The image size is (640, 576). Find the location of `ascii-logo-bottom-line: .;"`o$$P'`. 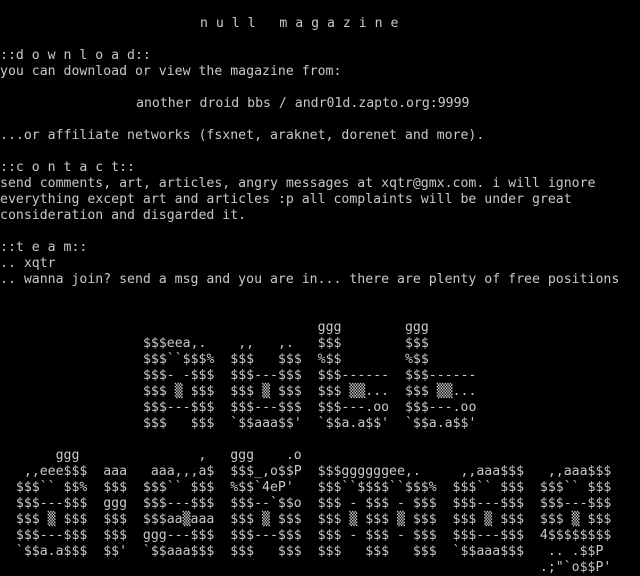

ascii-logo-bottom-line: .;"`o$$P' is located at coordinates (306, 567).